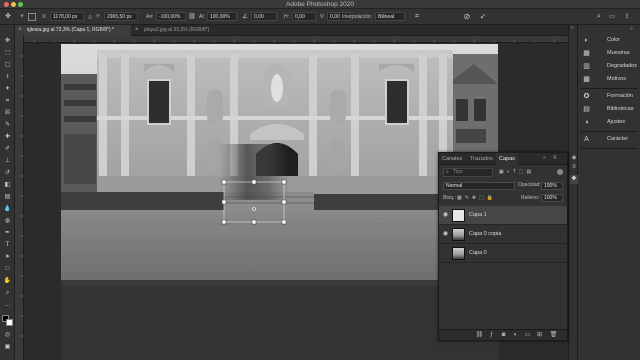  Describe the element at coordinates (7, 149) in the screenshot. I see `brush-tool-icon: ✐` at that location.